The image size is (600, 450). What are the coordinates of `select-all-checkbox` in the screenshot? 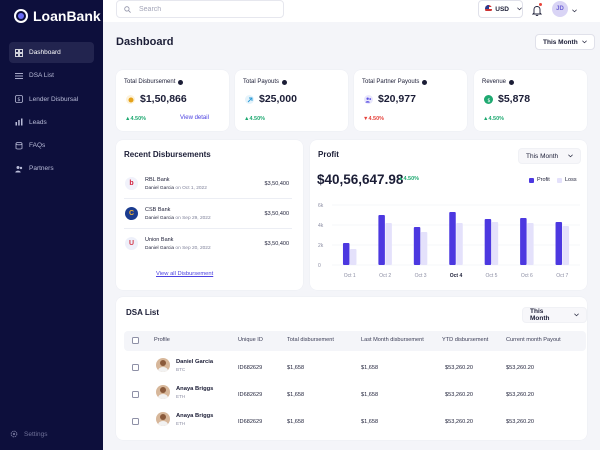 It's located at (135, 340).